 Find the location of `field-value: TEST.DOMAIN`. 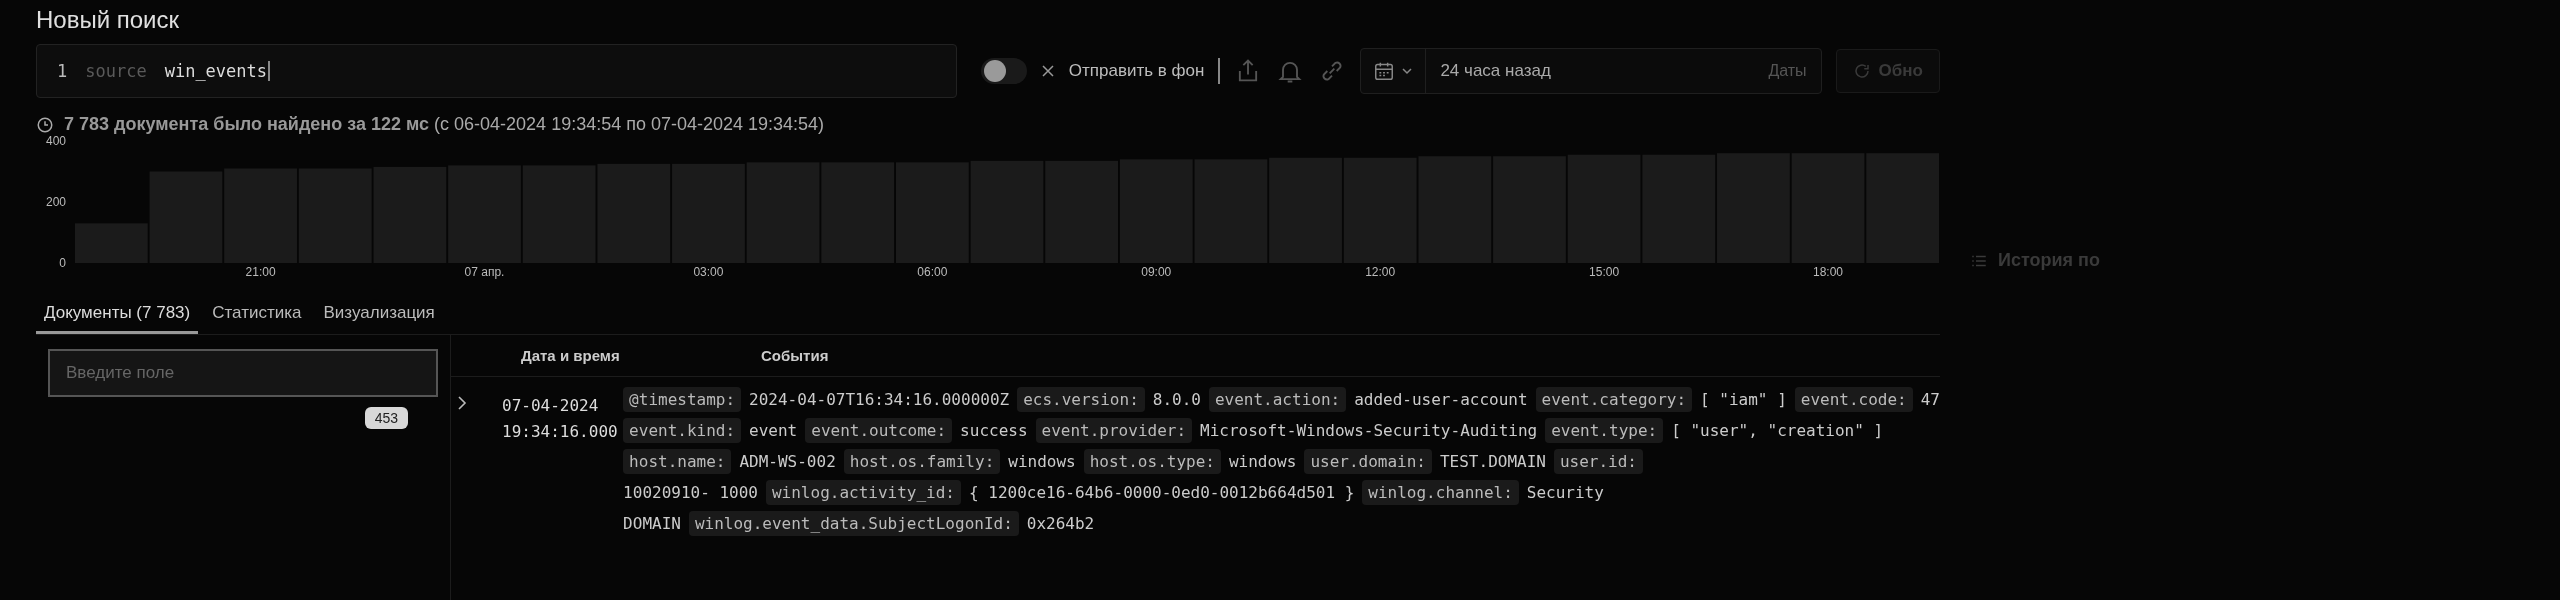

field-value: TEST.DOMAIN is located at coordinates (1492, 461).